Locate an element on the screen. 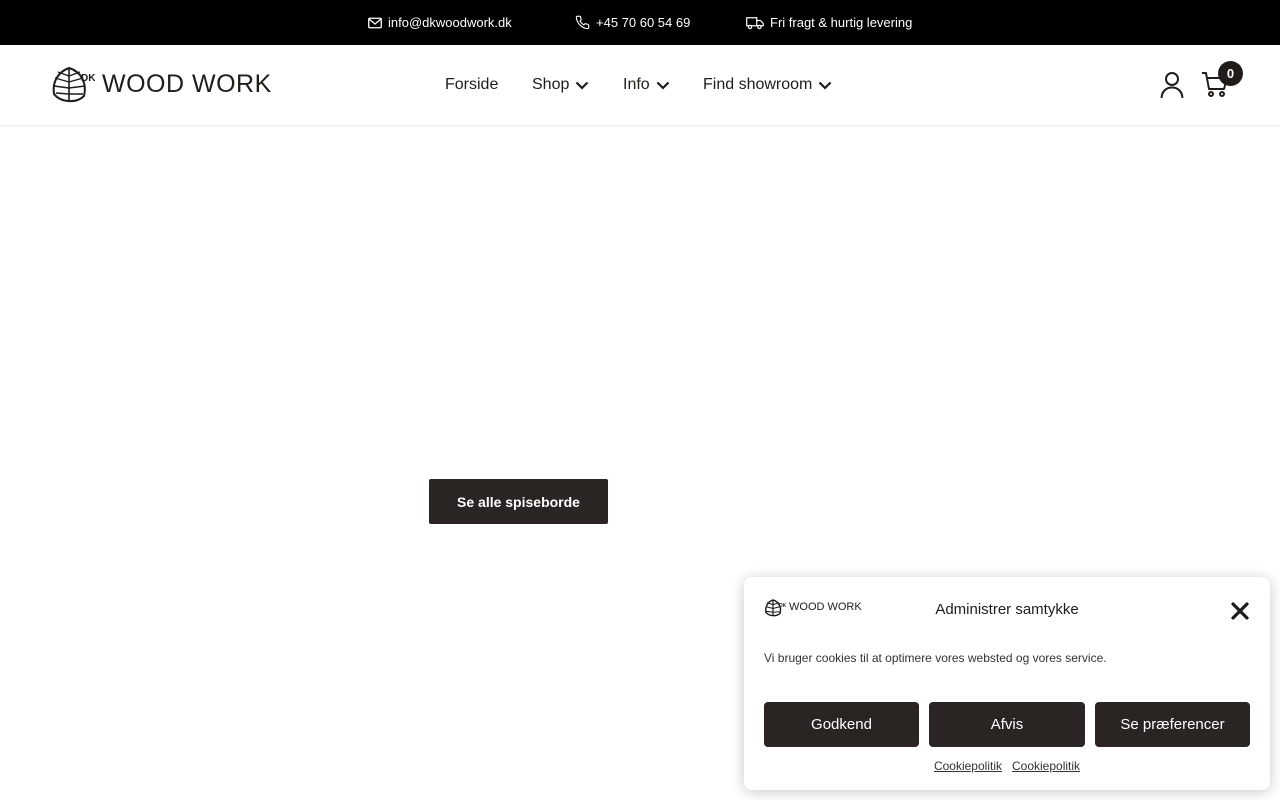 The width and height of the screenshot is (1280, 800). shipping-info: Fri fragt & hurtig levering is located at coordinates (829, 22).